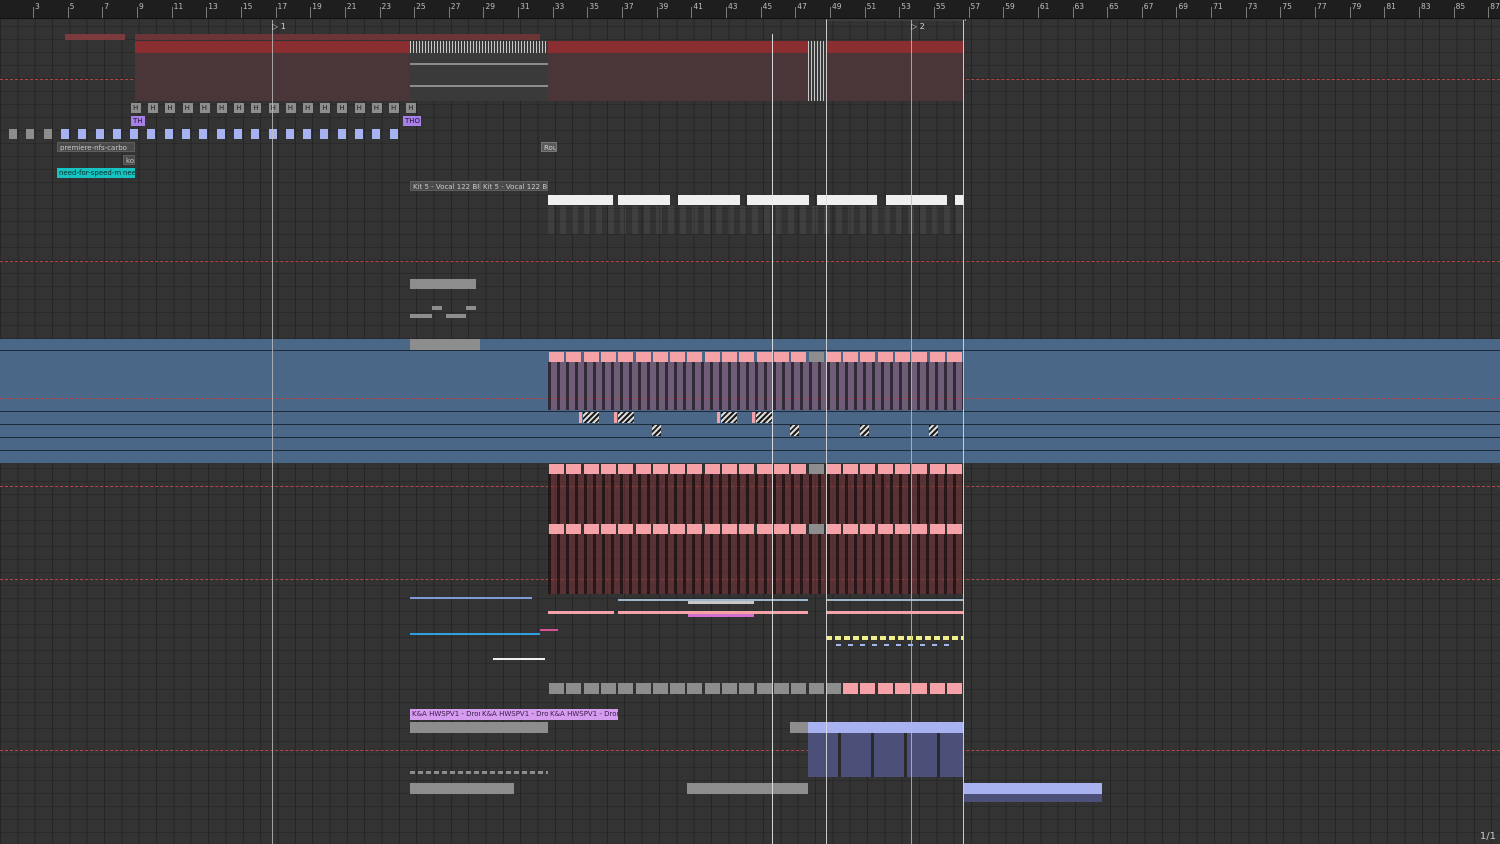 This screenshot has height=844, width=1500. Describe the element at coordinates (279, 26) in the screenshot. I see `locator-1: ▷ 1` at that location.